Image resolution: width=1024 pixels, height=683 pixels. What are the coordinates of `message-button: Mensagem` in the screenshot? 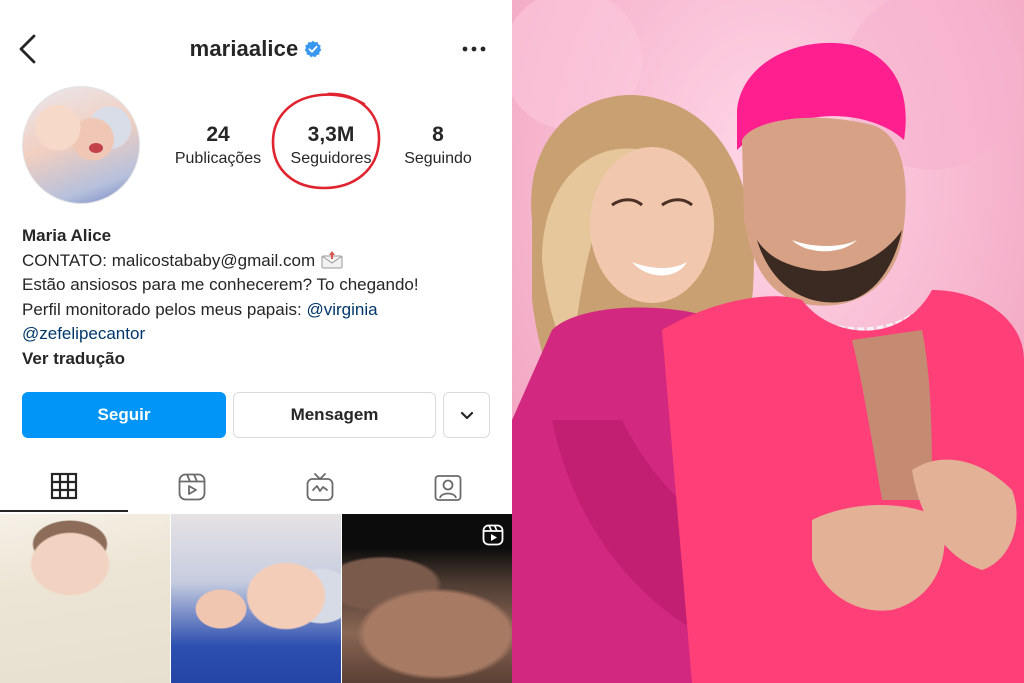 It's located at (334, 415).